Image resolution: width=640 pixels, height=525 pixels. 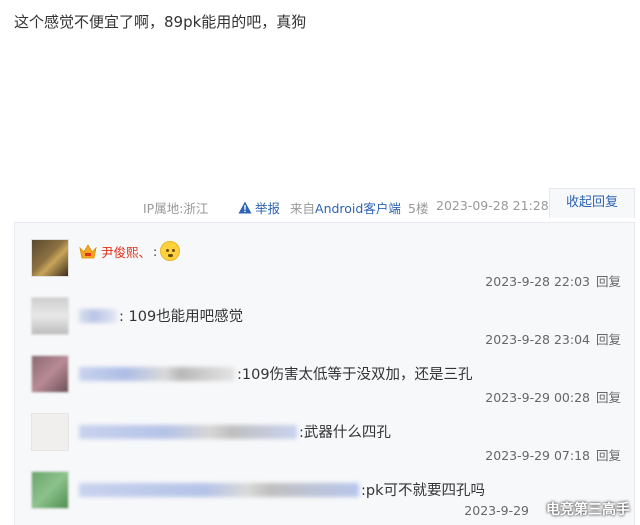 I want to click on ip-location: IP属地:浙江, so click(x=176, y=208).